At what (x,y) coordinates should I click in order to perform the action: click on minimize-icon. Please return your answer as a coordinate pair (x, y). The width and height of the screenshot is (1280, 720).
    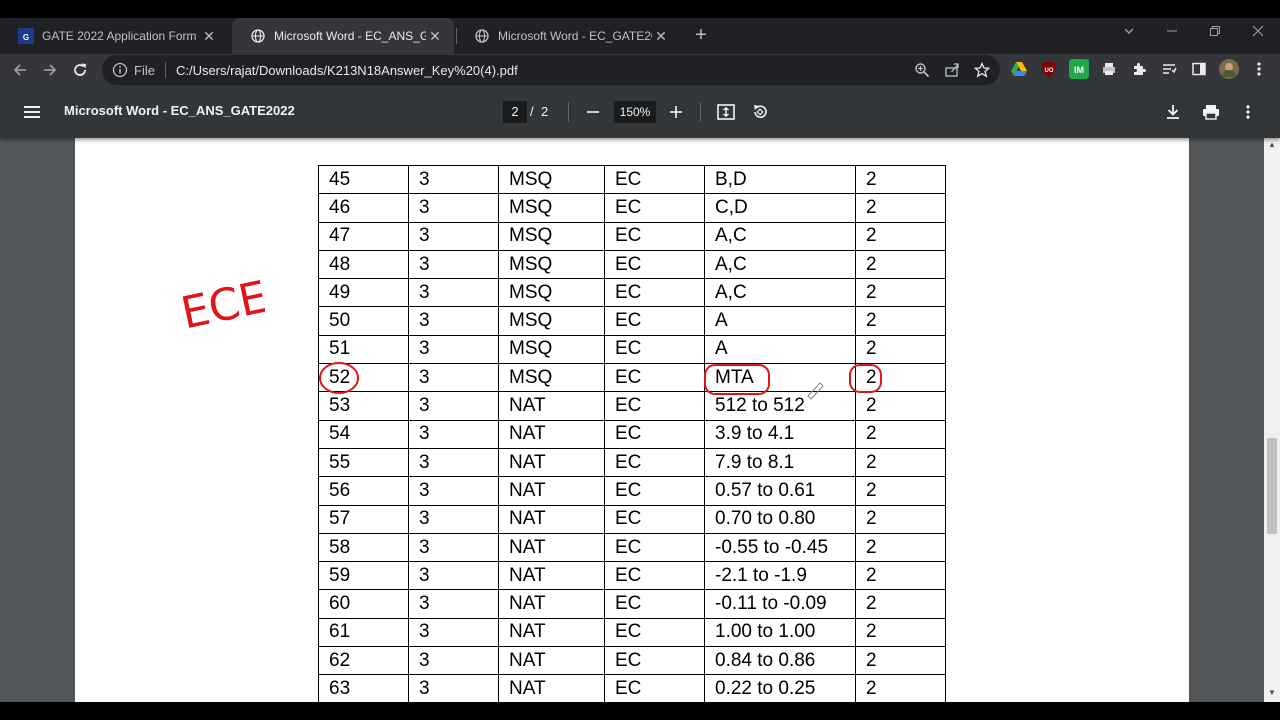
    Looking at the image, I should click on (1172, 32).